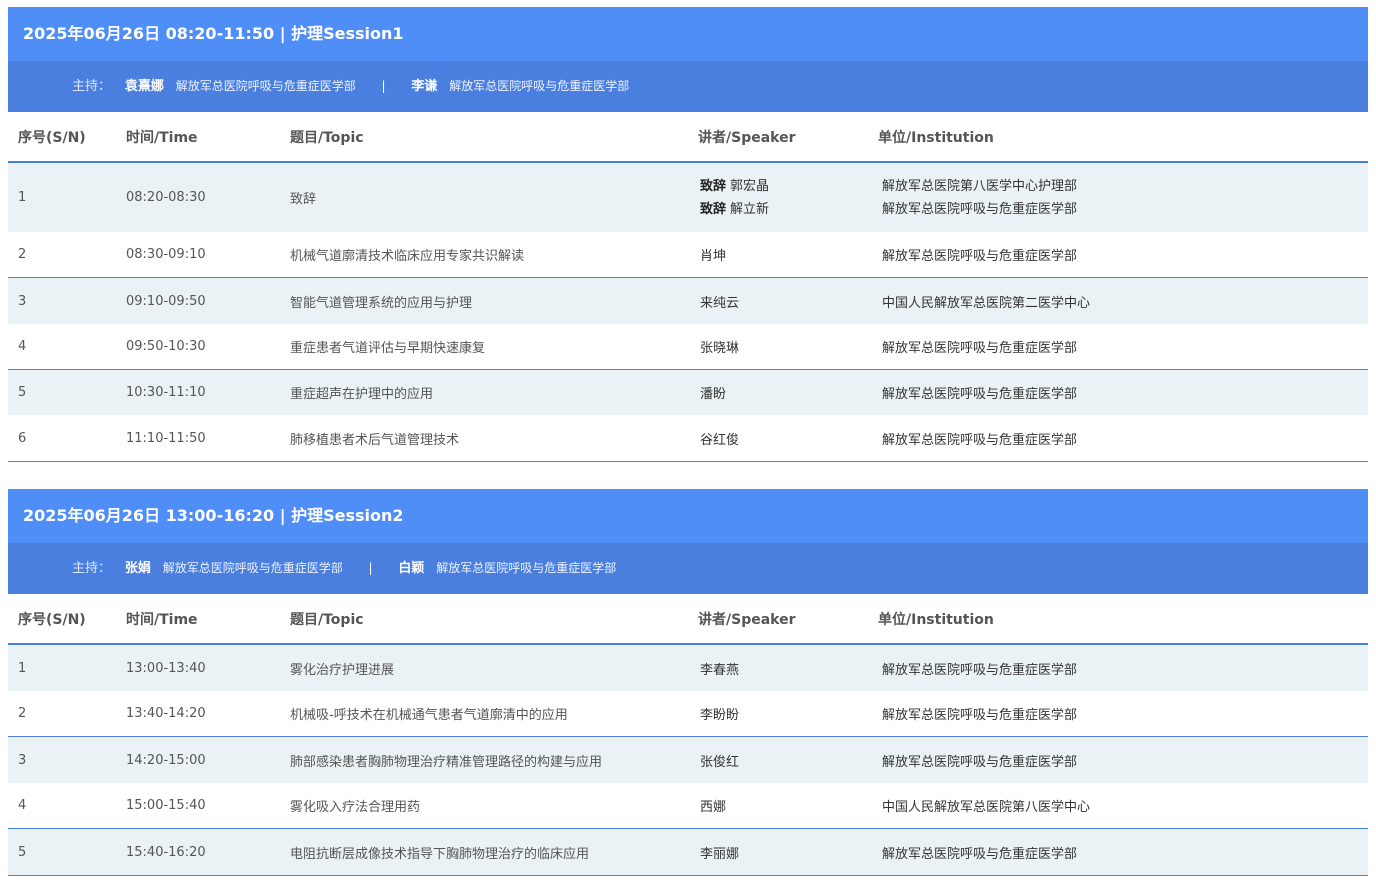 The image size is (1376, 890). Describe the element at coordinates (166, 346) in the screenshot. I see `row-time: 09:50-10:30` at that location.